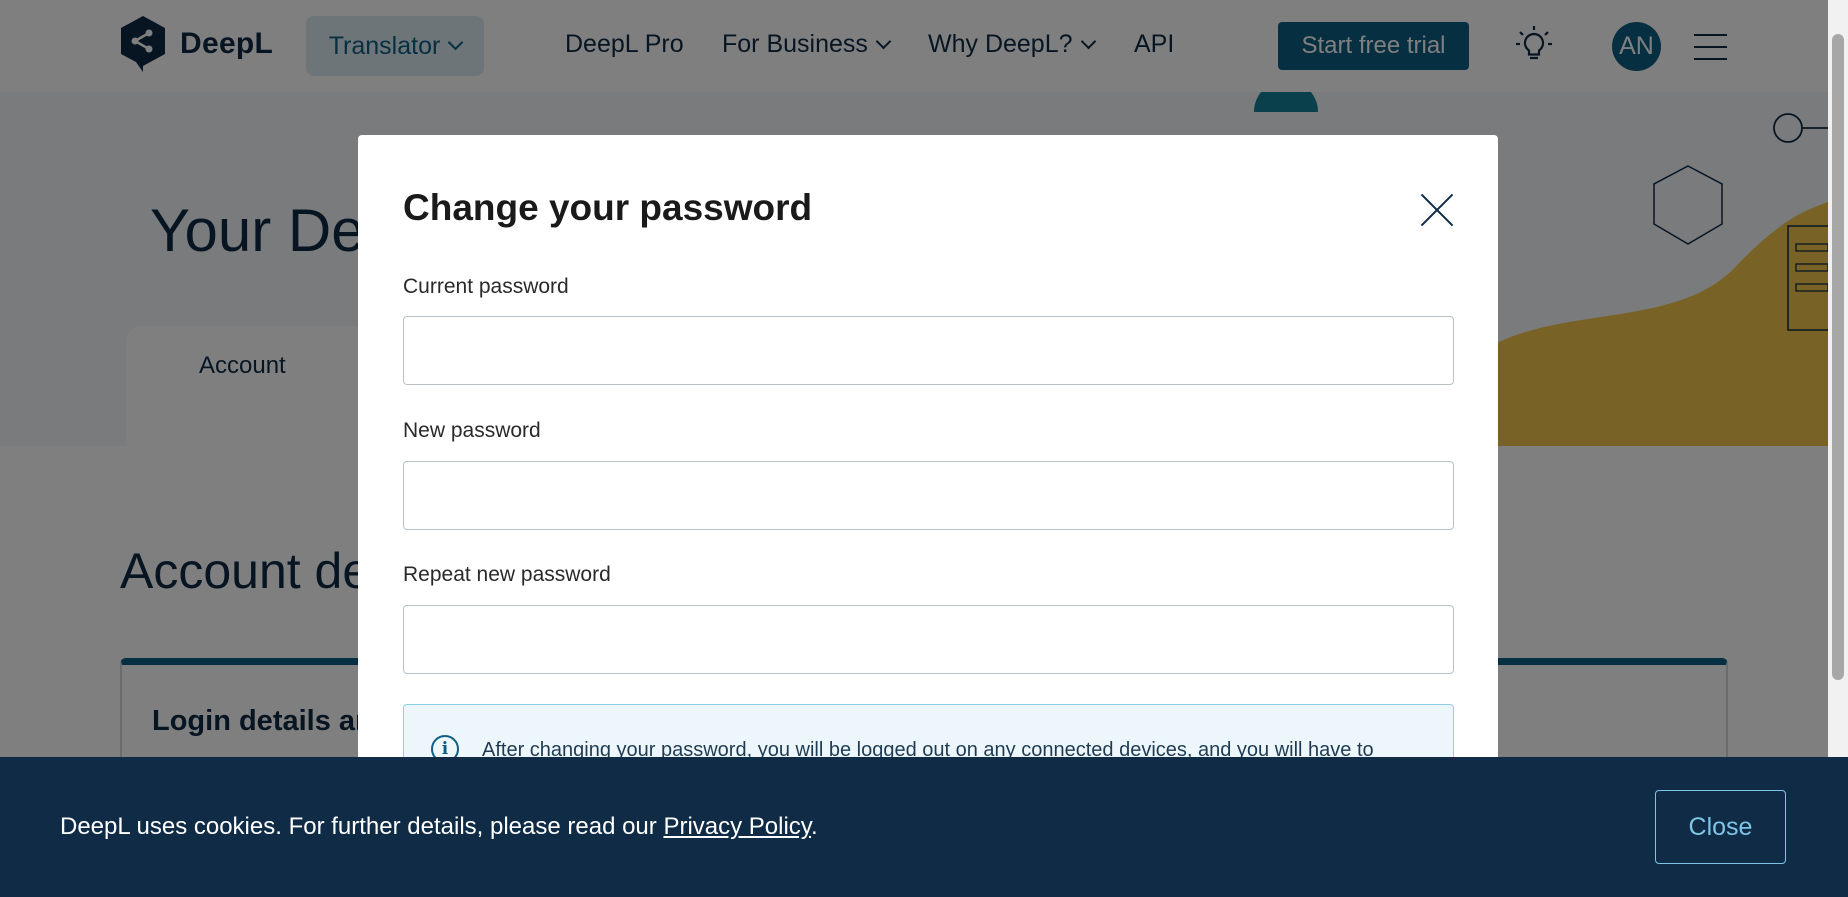  What do you see at coordinates (486, 286) in the screenshot?
I see `current-password-label: Current password` at bounding box center [486, 286].